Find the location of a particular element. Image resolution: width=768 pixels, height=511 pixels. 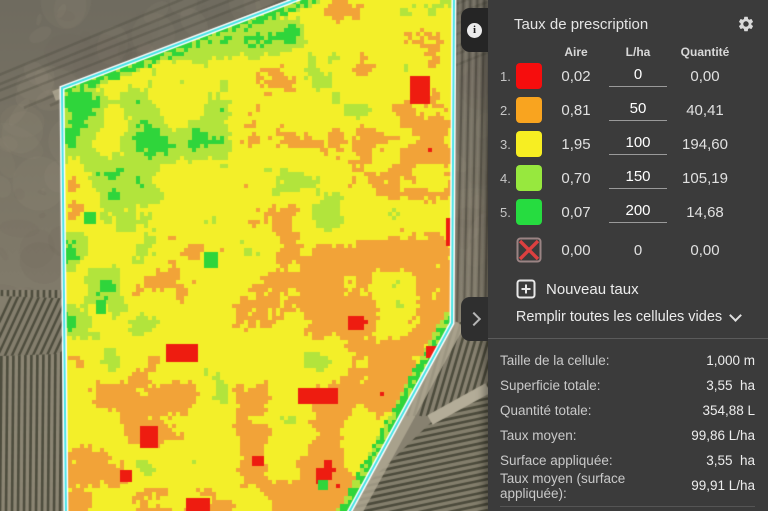

stat-row: Quantité totale: 354,88 L is located at coordinates (627, 410).